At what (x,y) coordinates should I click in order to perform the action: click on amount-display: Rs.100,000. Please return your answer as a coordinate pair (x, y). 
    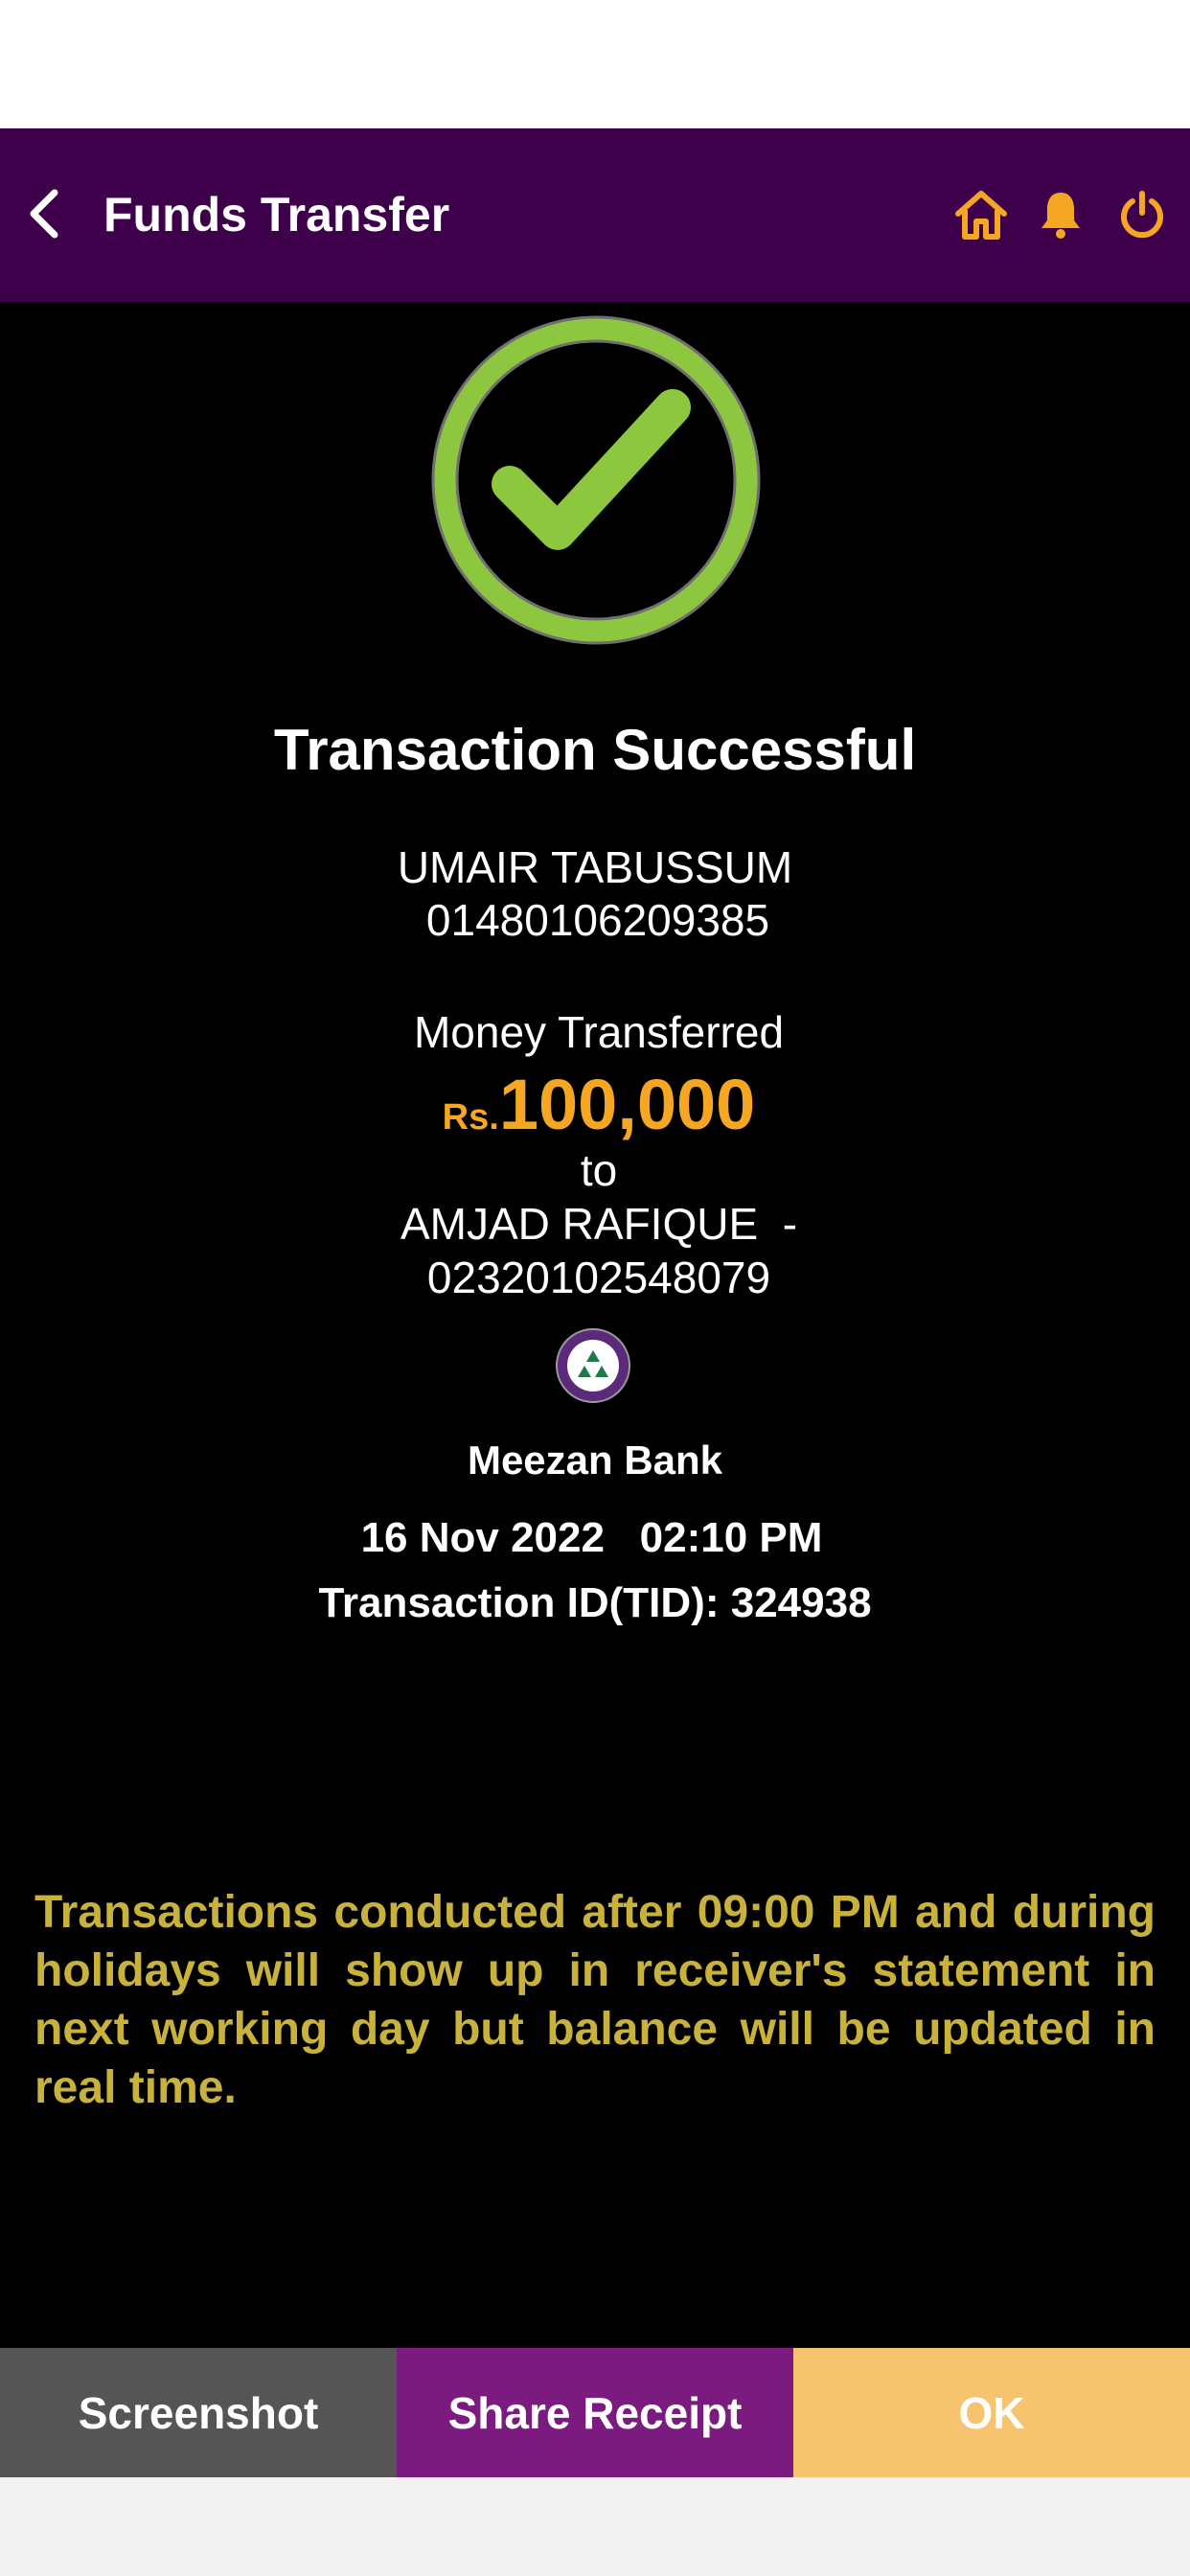
    Looking at the image, I should click on (595, 1104).